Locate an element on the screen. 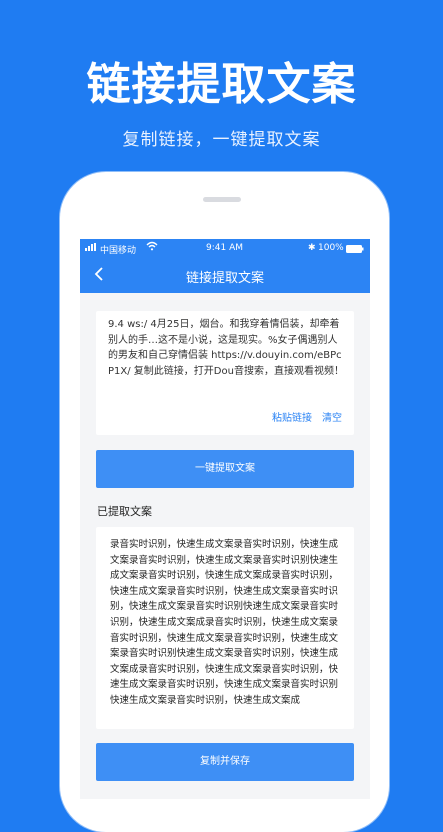 The width and height of the screenshot is (443, 832). result-section-title: 已提取文案 is located at coordinates (124, 511).